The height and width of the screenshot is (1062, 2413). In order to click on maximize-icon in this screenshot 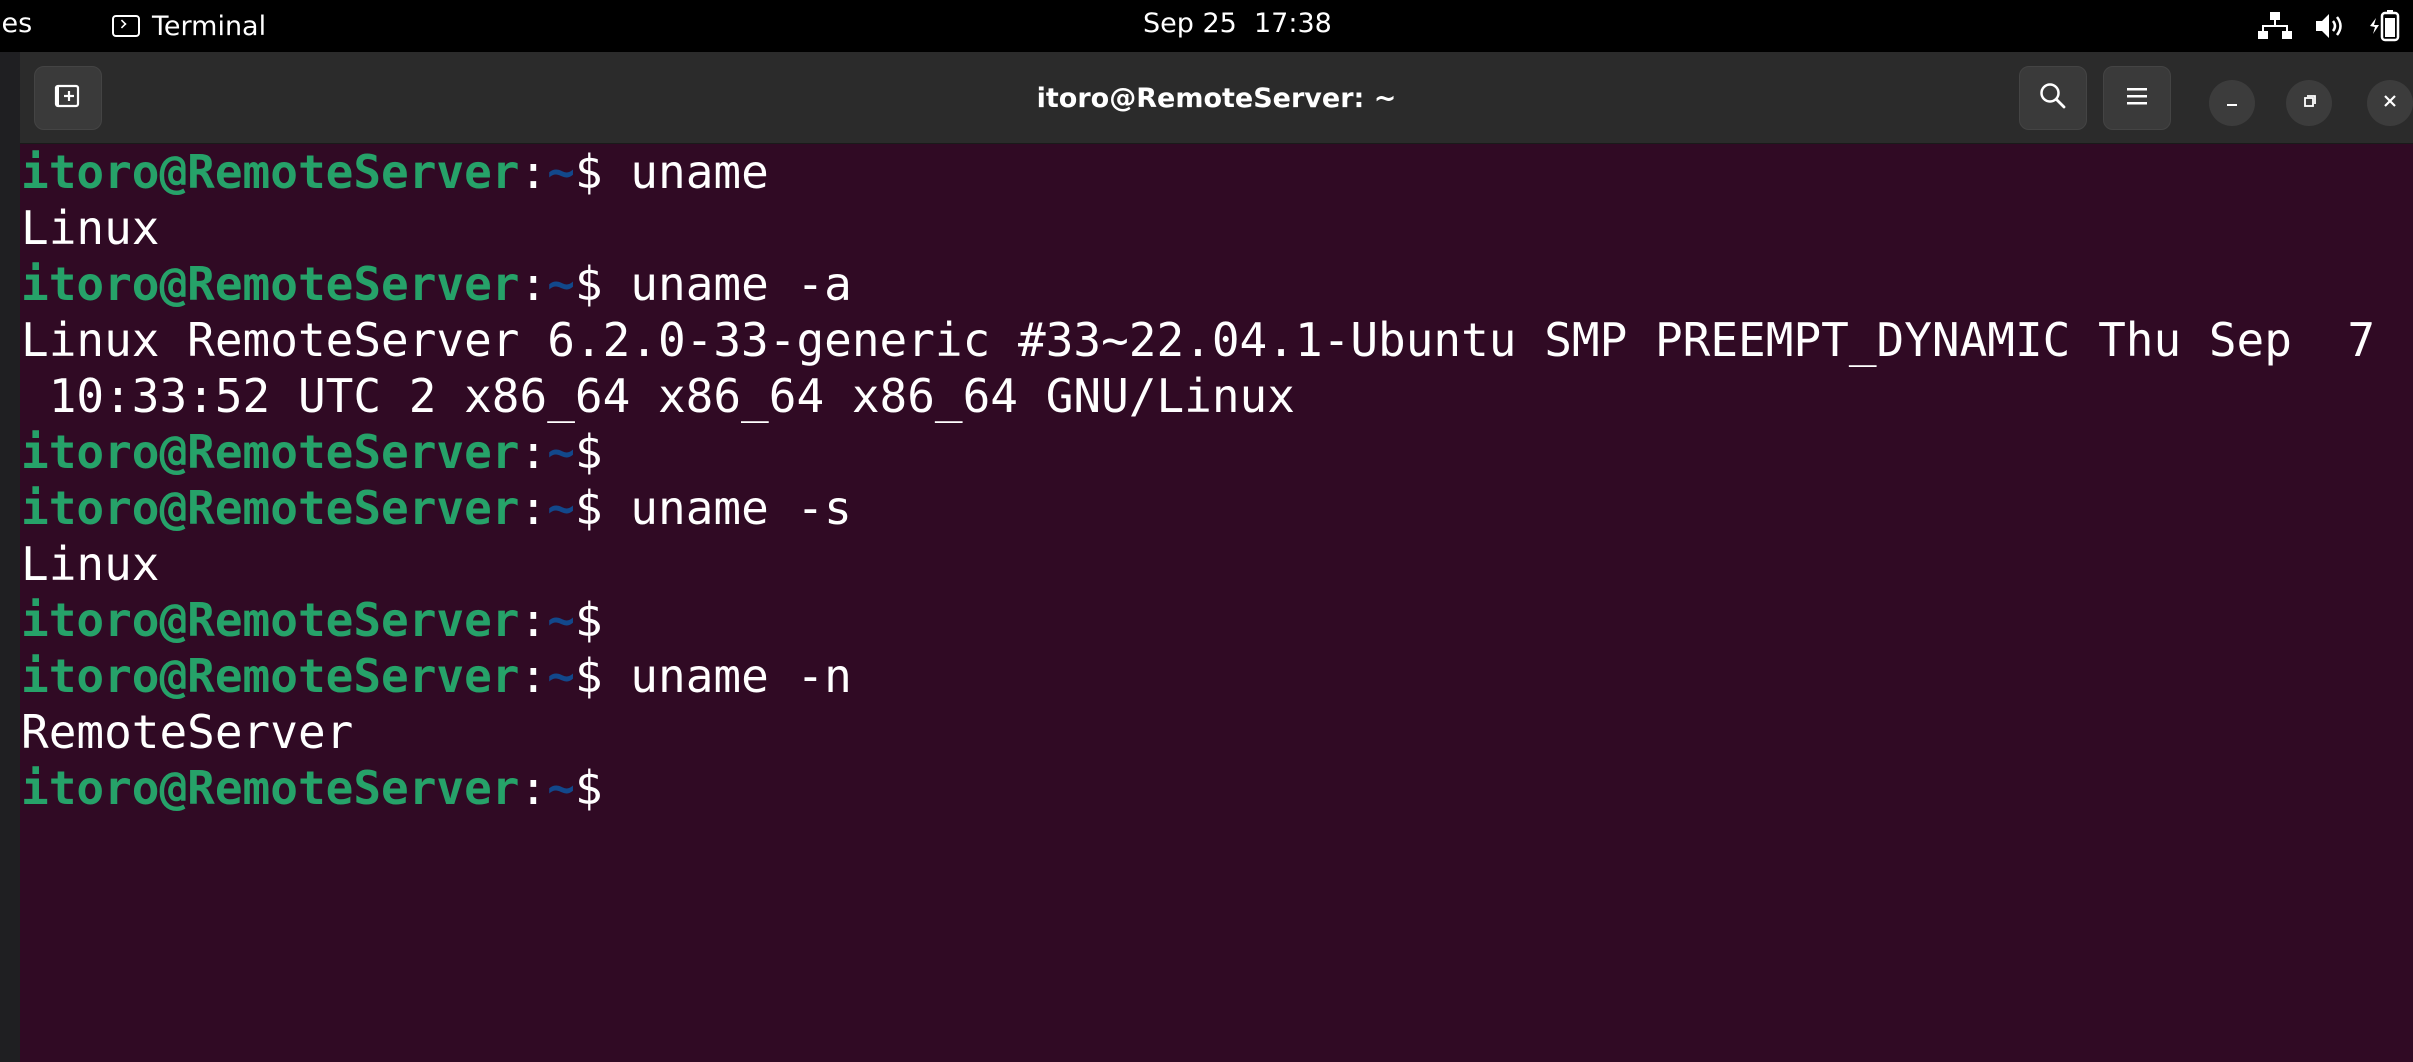, I will do `click(2309, 103)`.